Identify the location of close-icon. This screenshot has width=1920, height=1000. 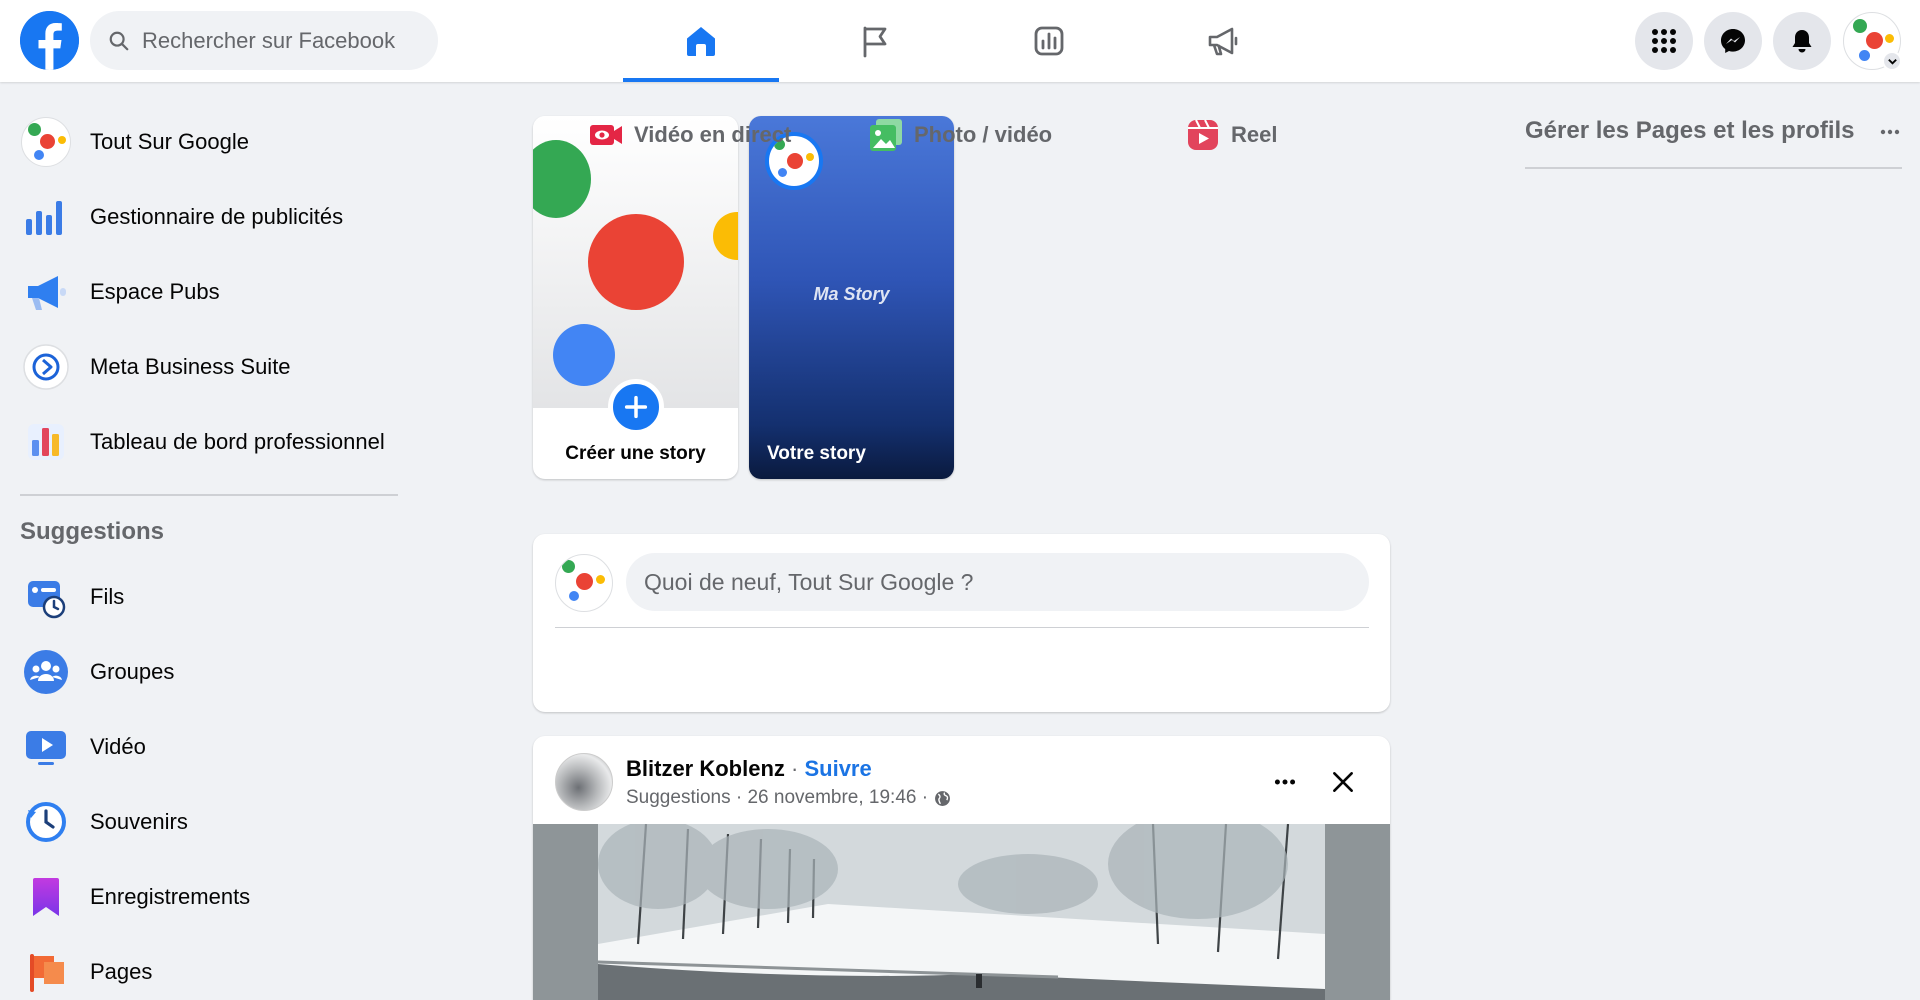
(1343, 782).